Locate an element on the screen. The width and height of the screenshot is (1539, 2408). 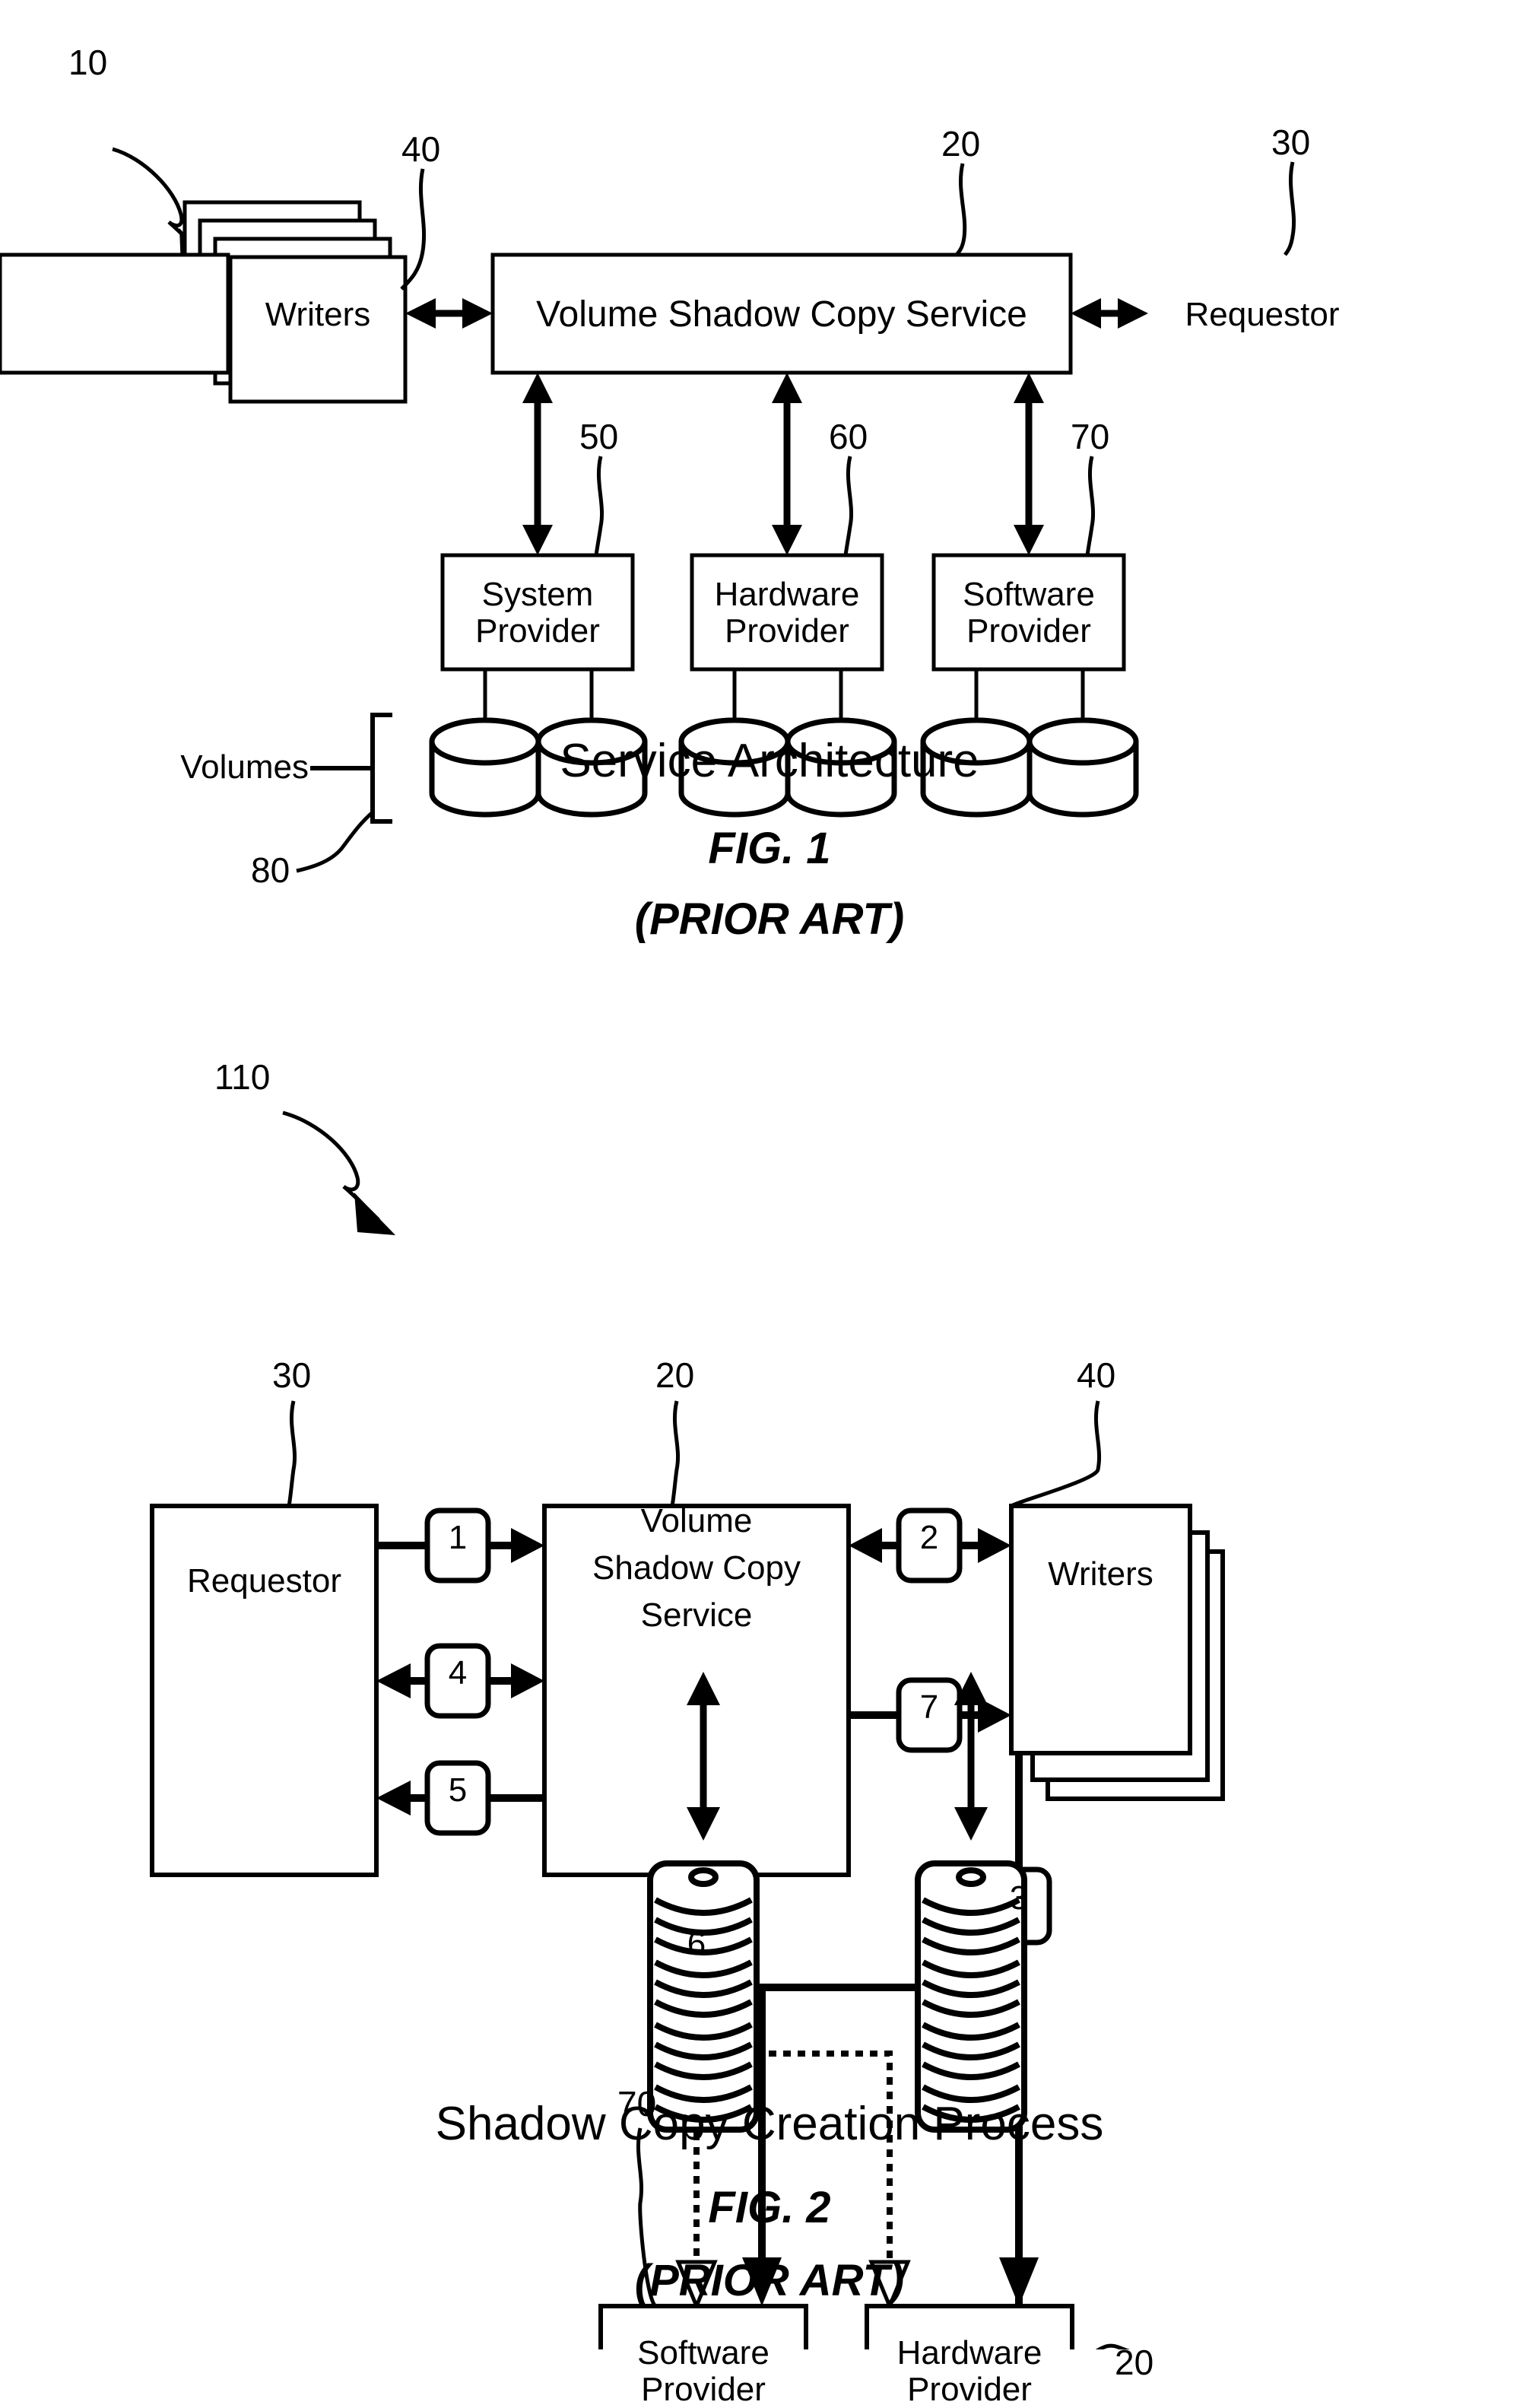
arrow-vss-system-provider-fig1 is located at coordinates (537, 464).